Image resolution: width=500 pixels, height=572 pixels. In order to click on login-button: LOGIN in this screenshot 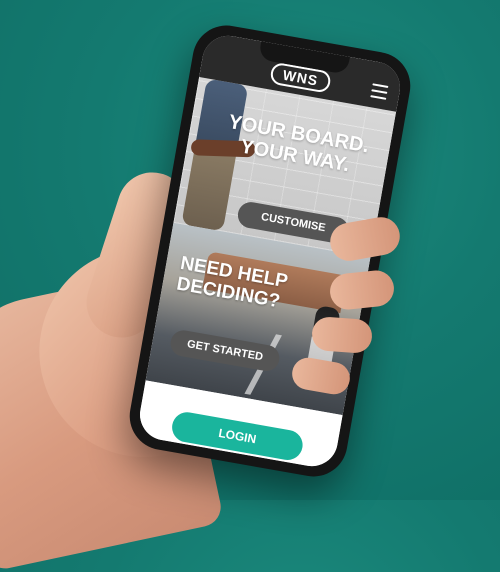, I will do `click(237, 436)`.